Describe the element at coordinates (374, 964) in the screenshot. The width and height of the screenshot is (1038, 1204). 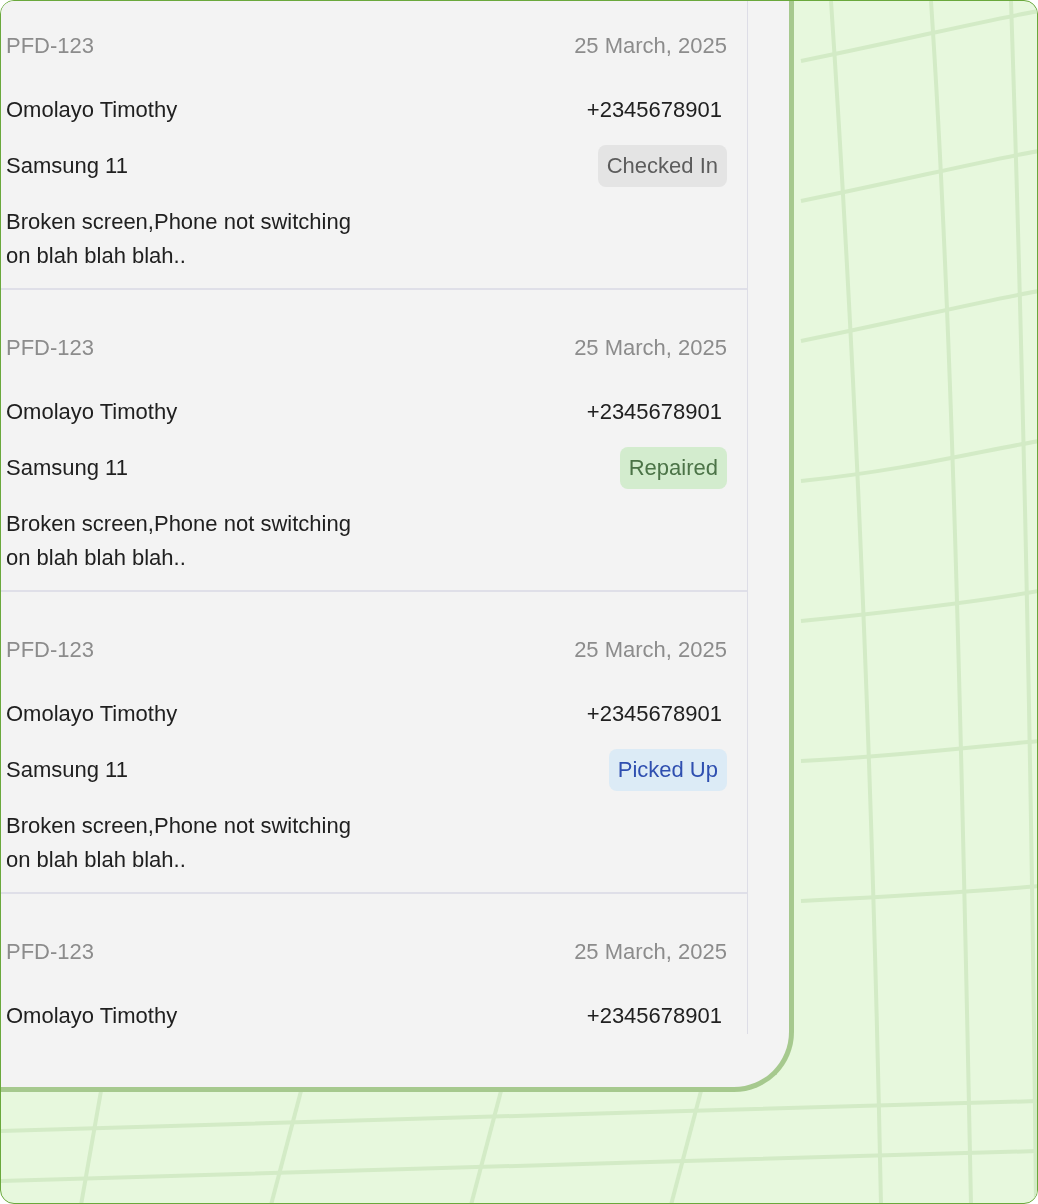
I see `order-card: PFD-123 25 March, 2025 Omolayo Timothy +2345678901` at that location.